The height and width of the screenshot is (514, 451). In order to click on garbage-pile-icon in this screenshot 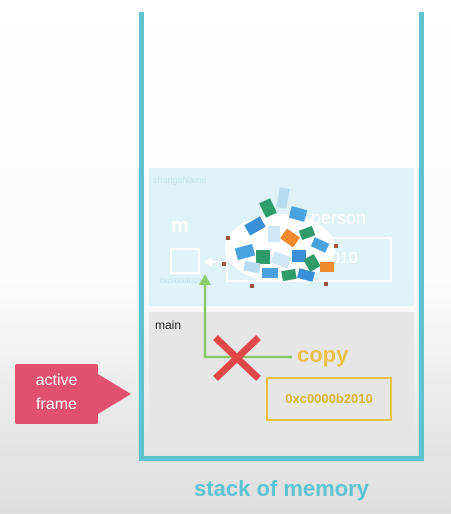, I will do `click(280, 237)`.